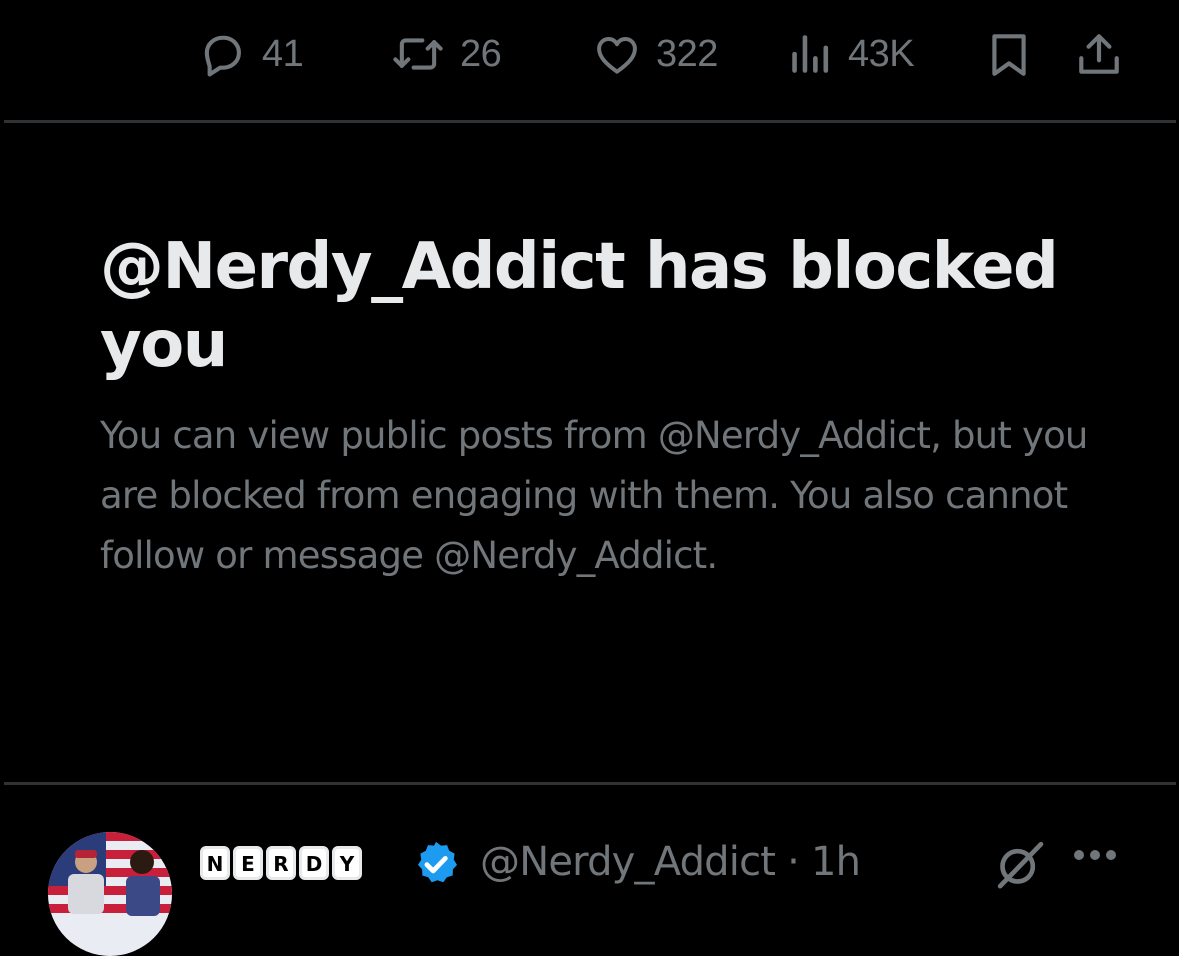  Describe the element at coordinates (347, 863) in the screenshot. I see `name-letter: Y` at that location.